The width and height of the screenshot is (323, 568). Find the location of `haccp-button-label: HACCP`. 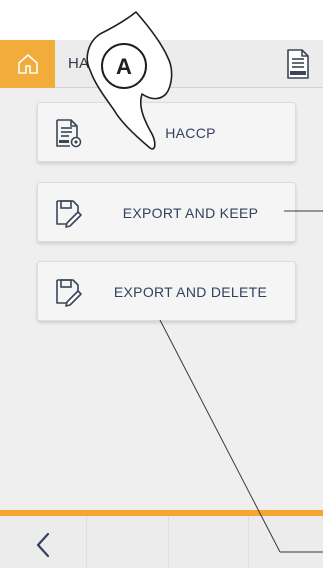

haccp-button-label: HACCP is located at coordinates (190, 133).